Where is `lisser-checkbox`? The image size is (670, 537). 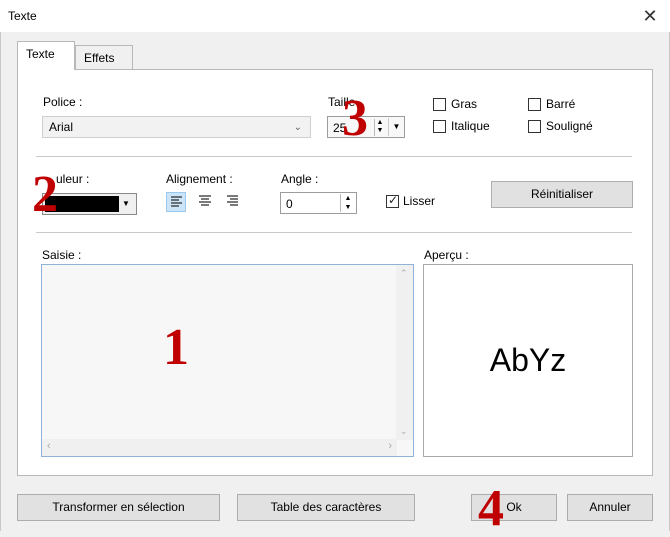
lisser-checkbox is located at coordinates (392, 200).